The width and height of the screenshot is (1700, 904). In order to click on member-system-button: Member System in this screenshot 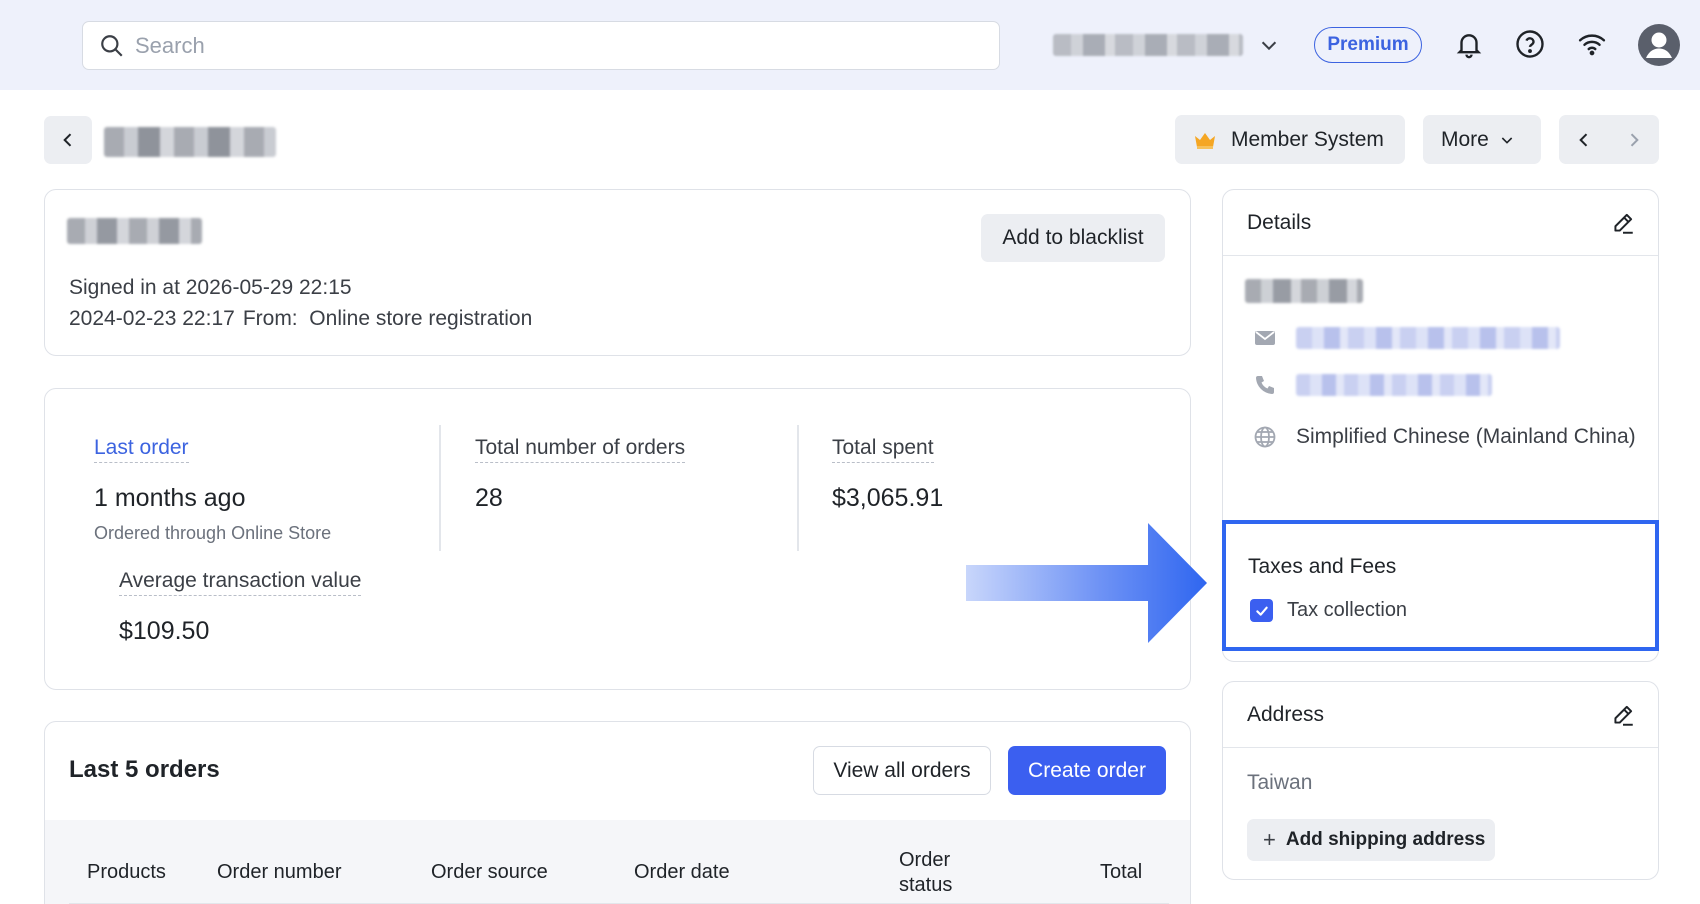, I will do `click(1290, 139)`.